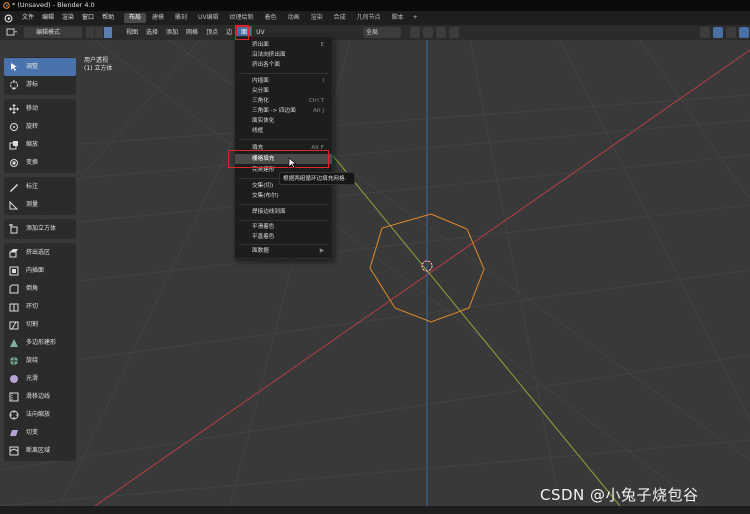 Image resolution: width=750 pixels, height=514 pixels. Describe the element at coordinates (705, 32) in the screenshot. I see `visibility-icon` at that location.